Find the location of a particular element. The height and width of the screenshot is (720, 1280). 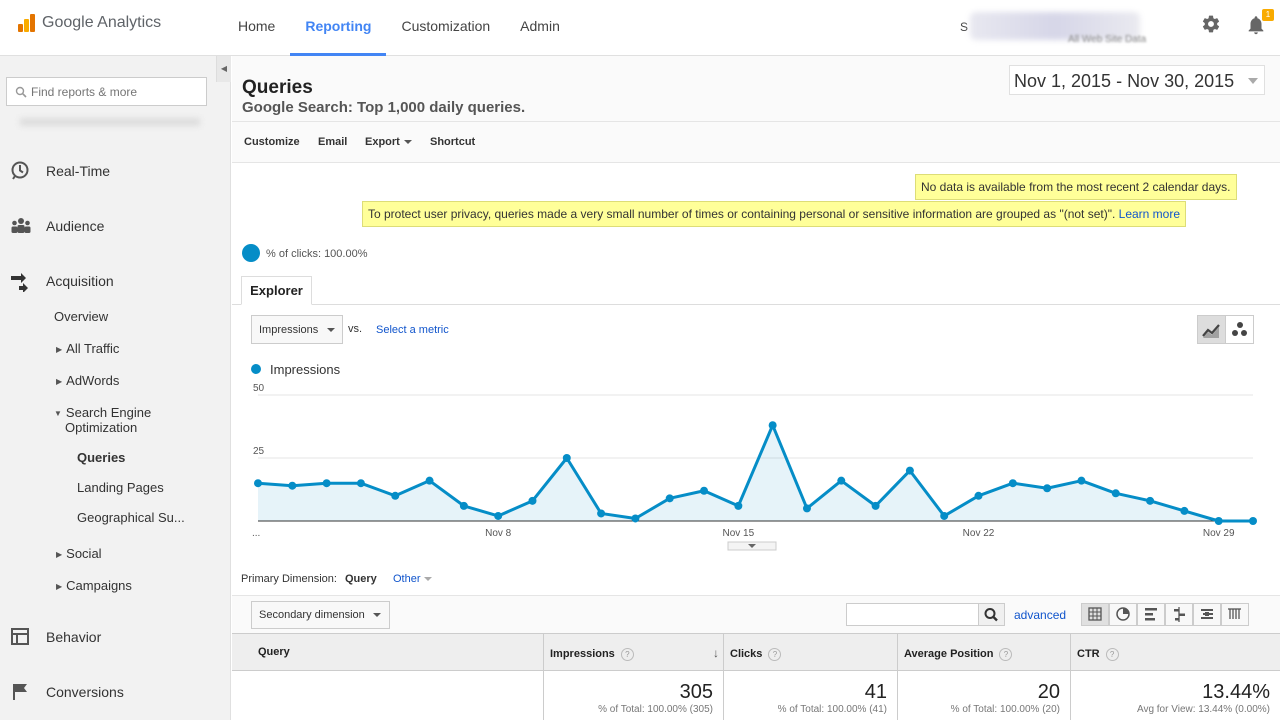

report-search is located at coordinates (106, 91).